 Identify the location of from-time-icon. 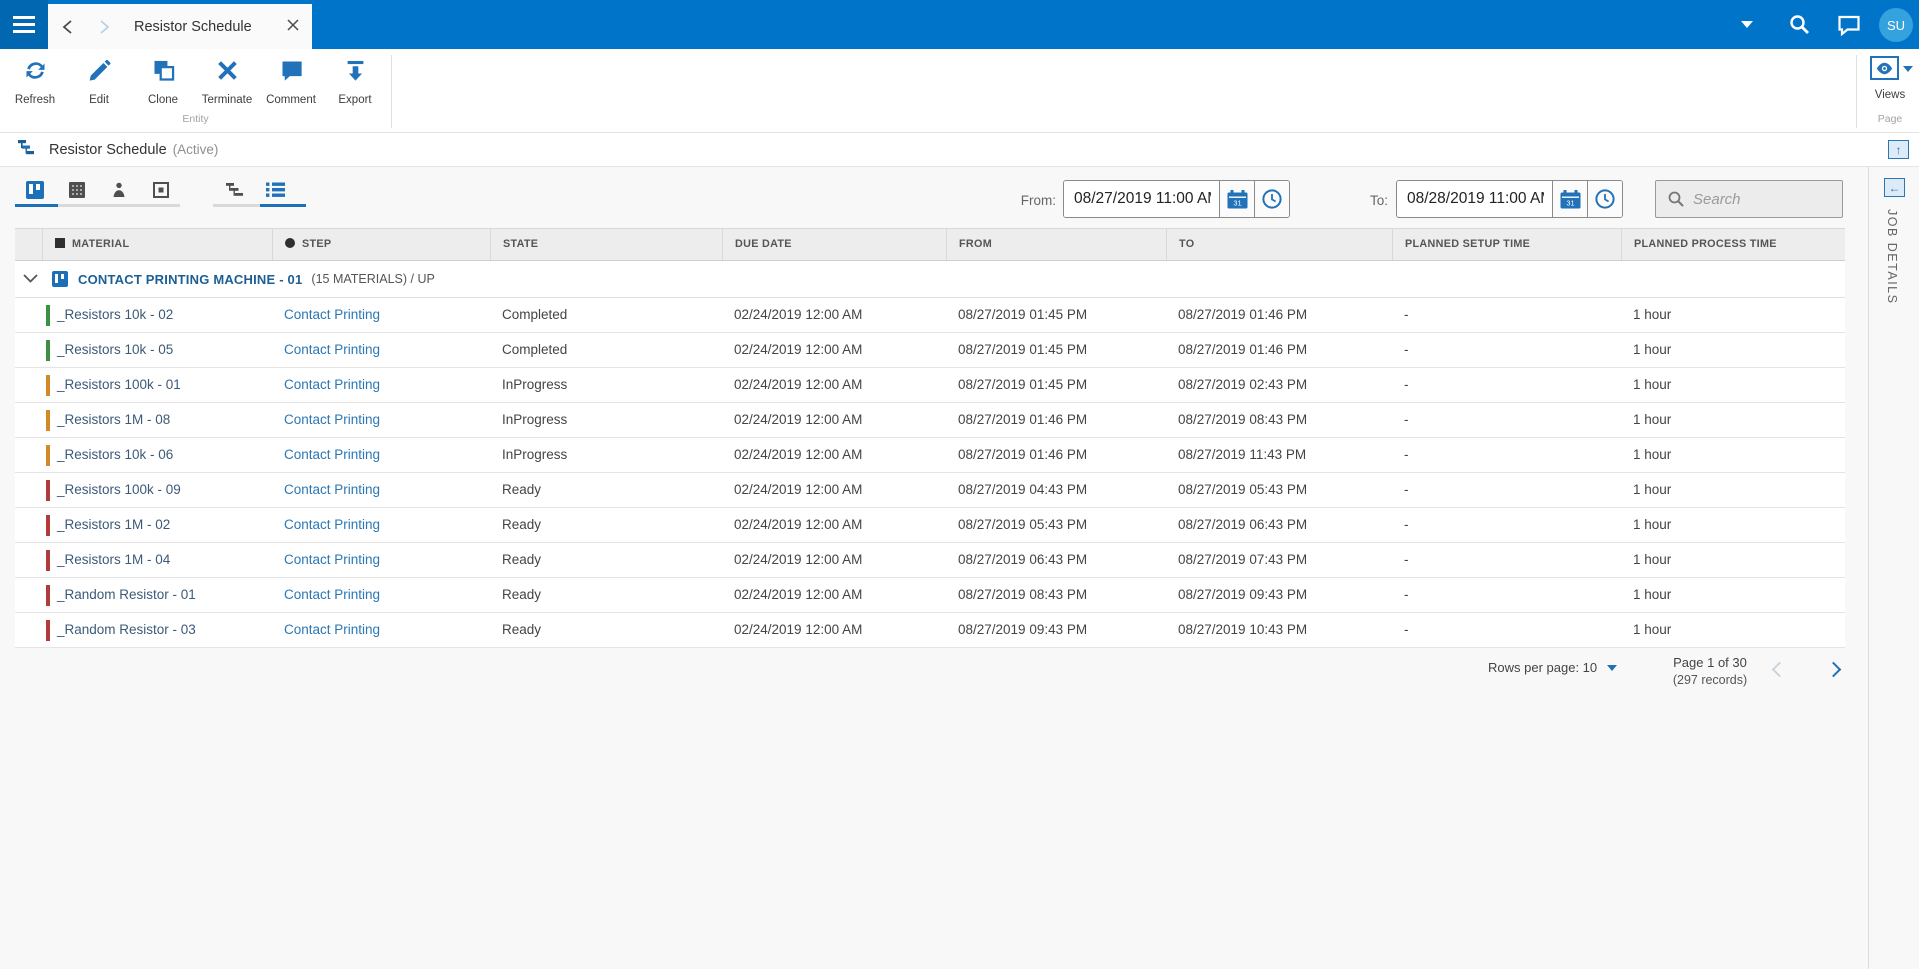
(1271, 199).